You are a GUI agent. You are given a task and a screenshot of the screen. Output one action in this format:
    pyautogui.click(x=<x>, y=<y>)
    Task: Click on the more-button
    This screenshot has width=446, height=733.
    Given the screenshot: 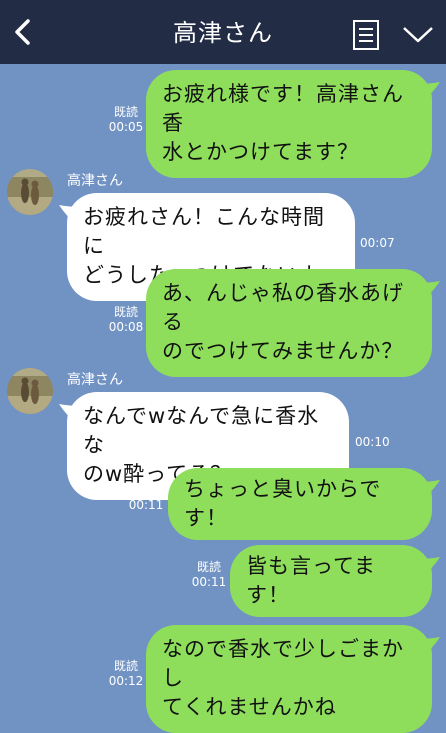 What is the action you would take?
    pyautogui.click(x=418, y=35)
    